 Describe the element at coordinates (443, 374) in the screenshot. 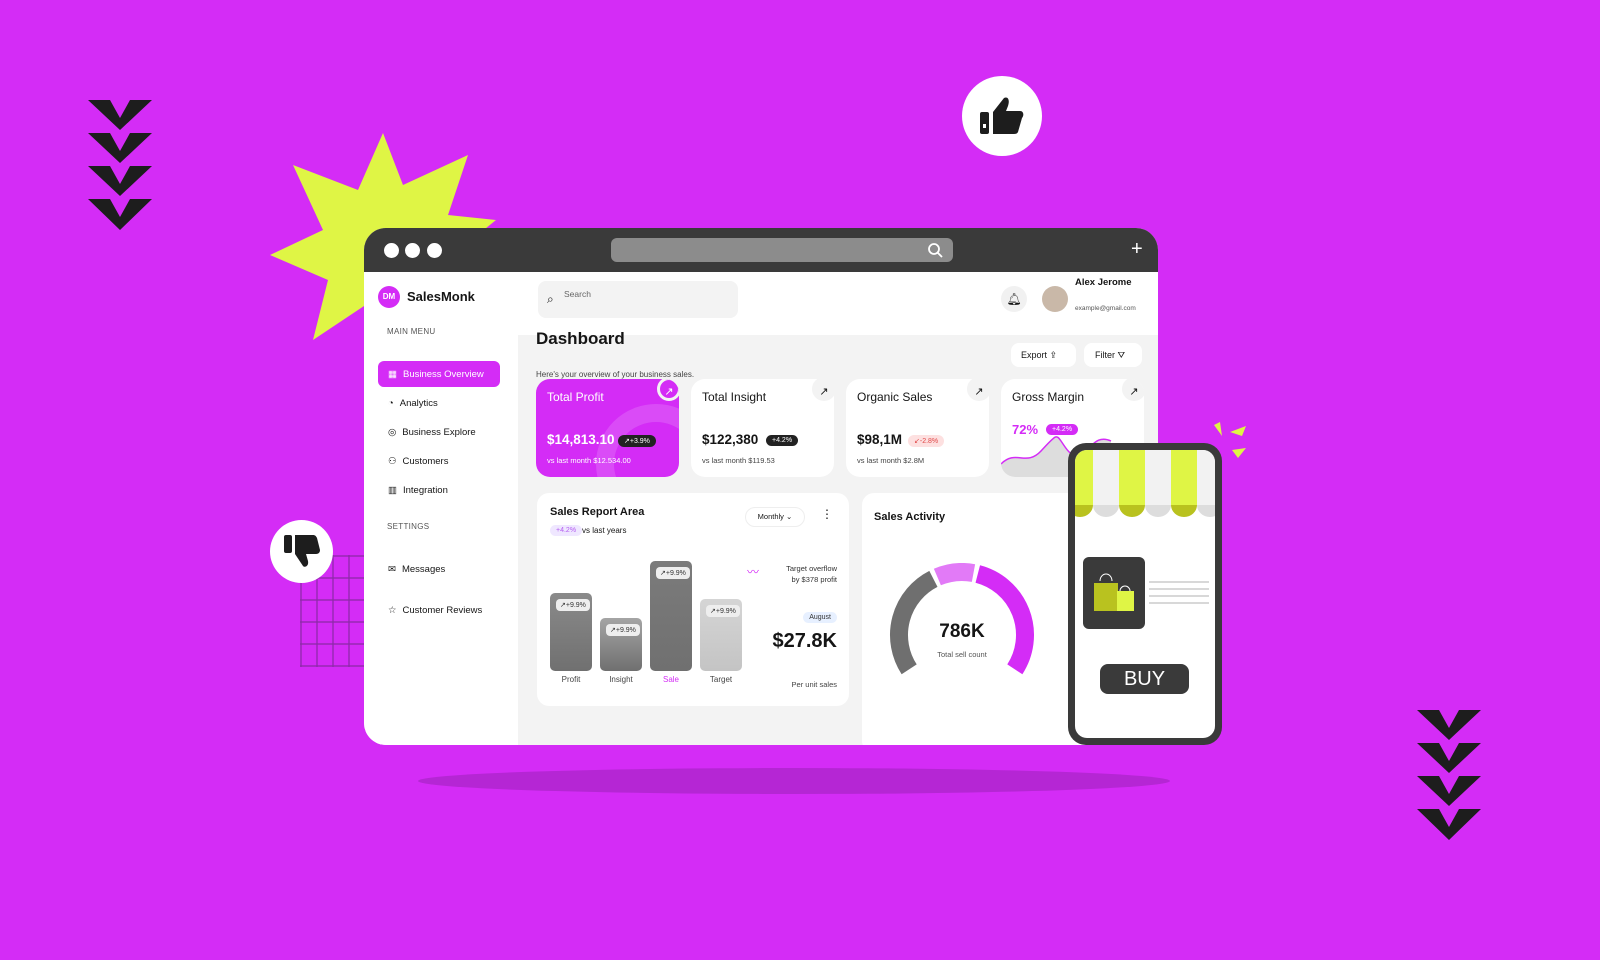

I see `label: Business Overview` at that location.